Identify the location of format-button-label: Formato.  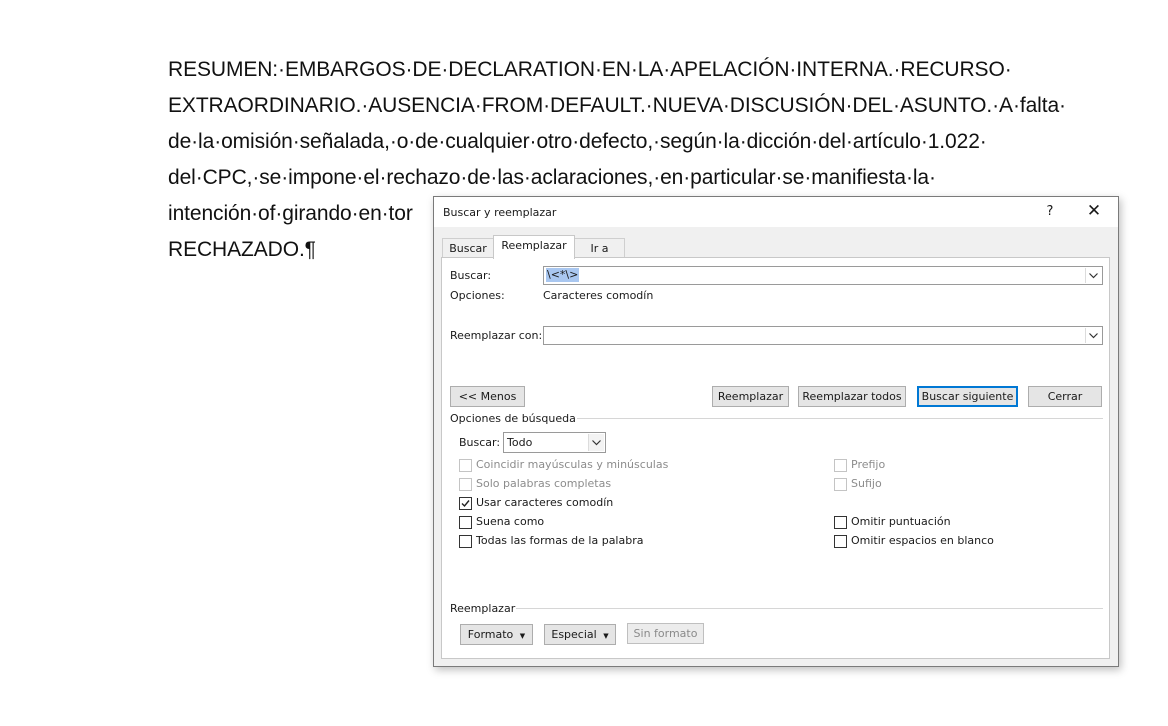
(490, 634).